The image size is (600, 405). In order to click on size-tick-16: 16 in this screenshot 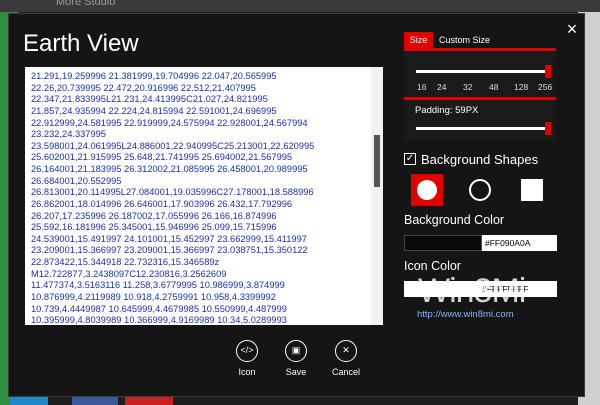, I will do `click(422, 87)`.